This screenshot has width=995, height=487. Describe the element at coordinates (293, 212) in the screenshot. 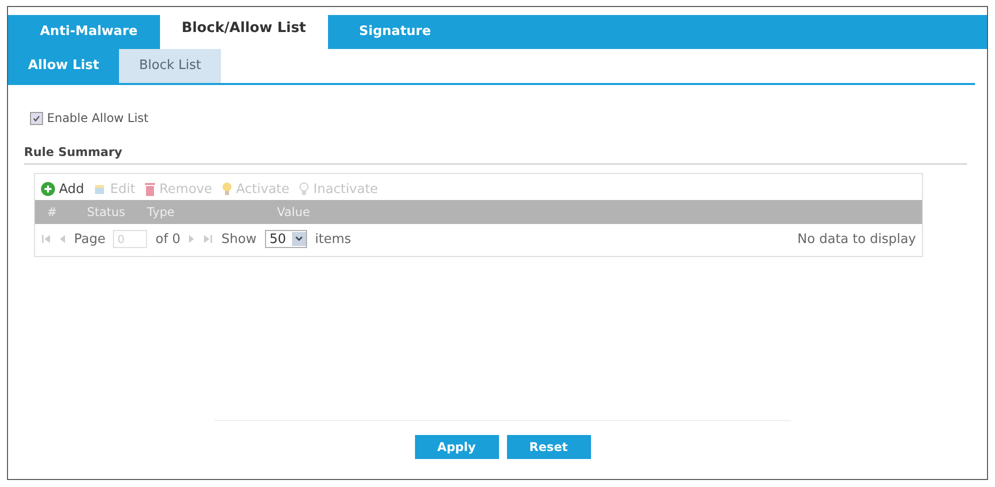

I see `column-header: Value` at that location.